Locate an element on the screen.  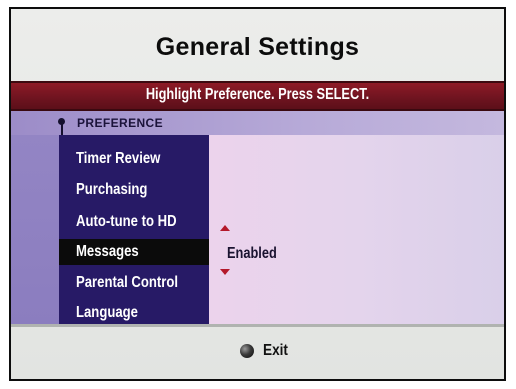
preference-header: PREFERENCE is located at coordinates (257, 123).